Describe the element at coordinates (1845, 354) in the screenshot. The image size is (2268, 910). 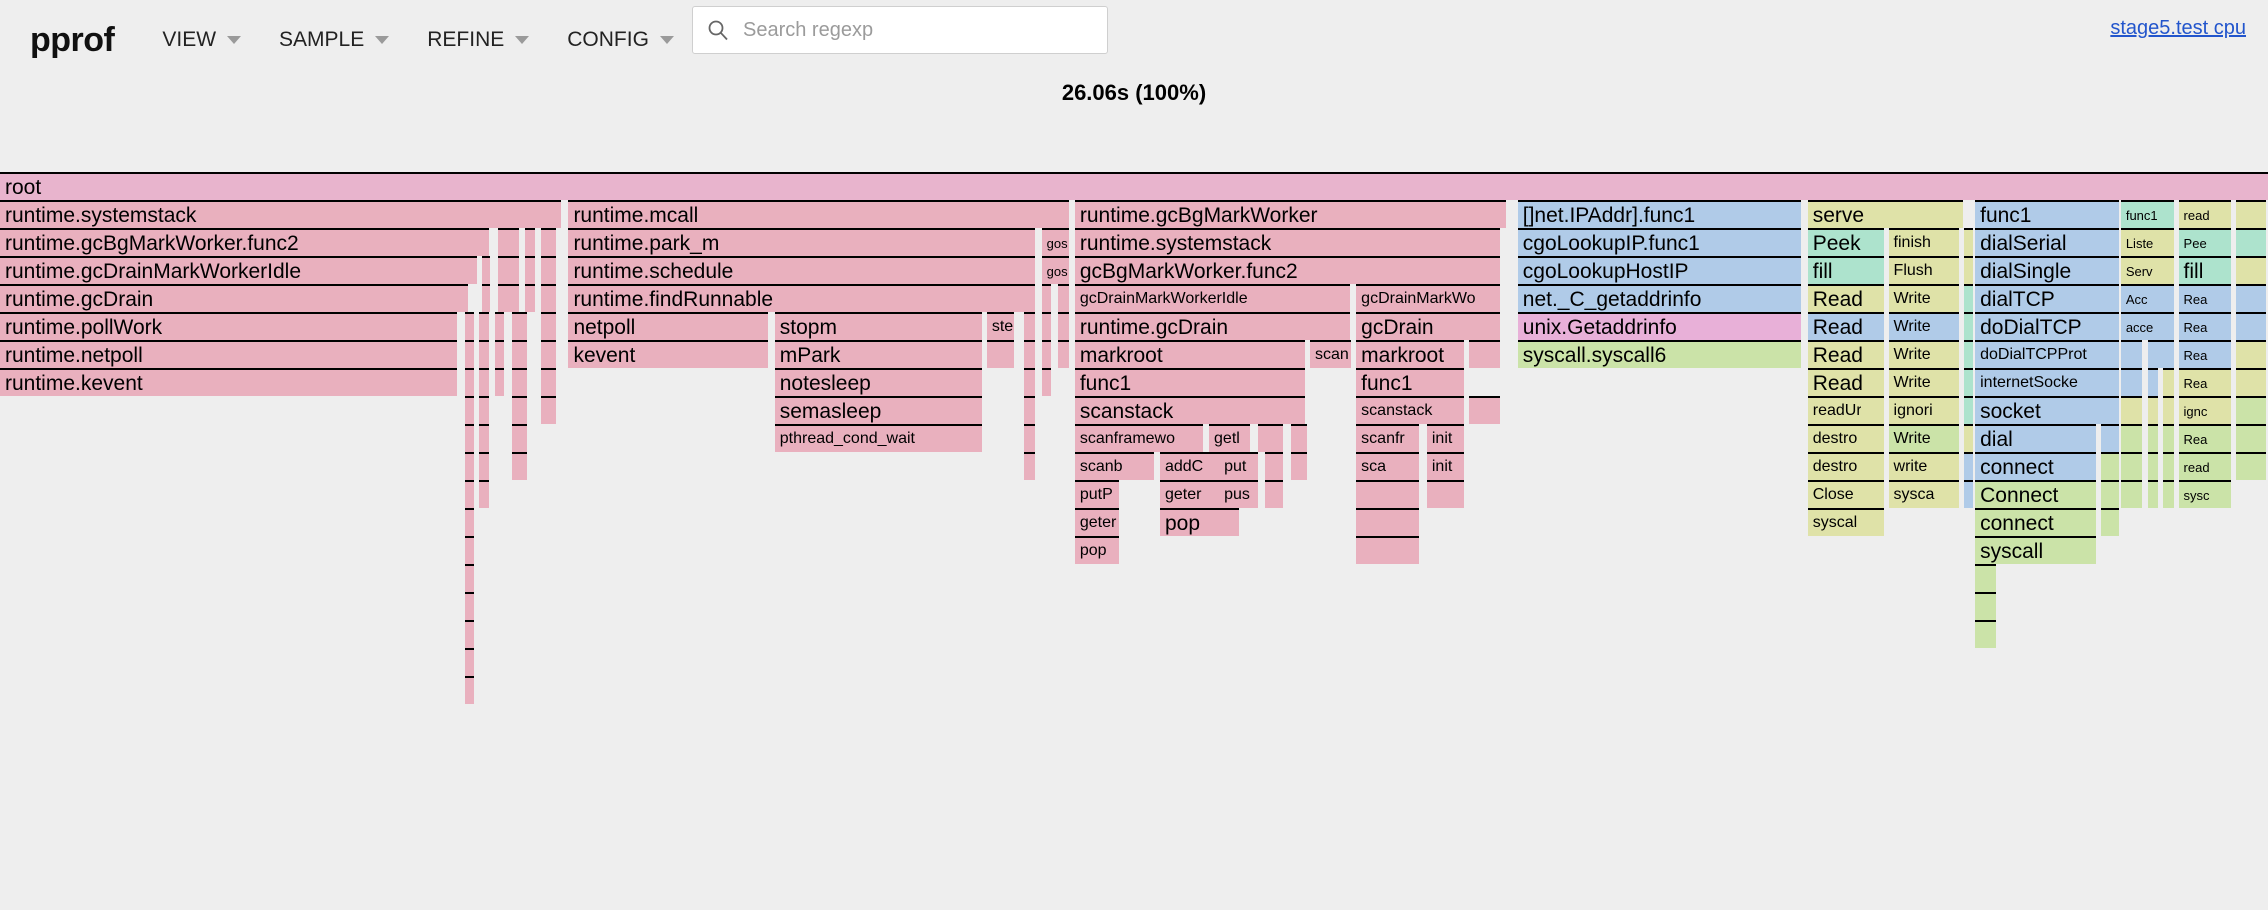
I see `flame-box-read: Read` at that location.